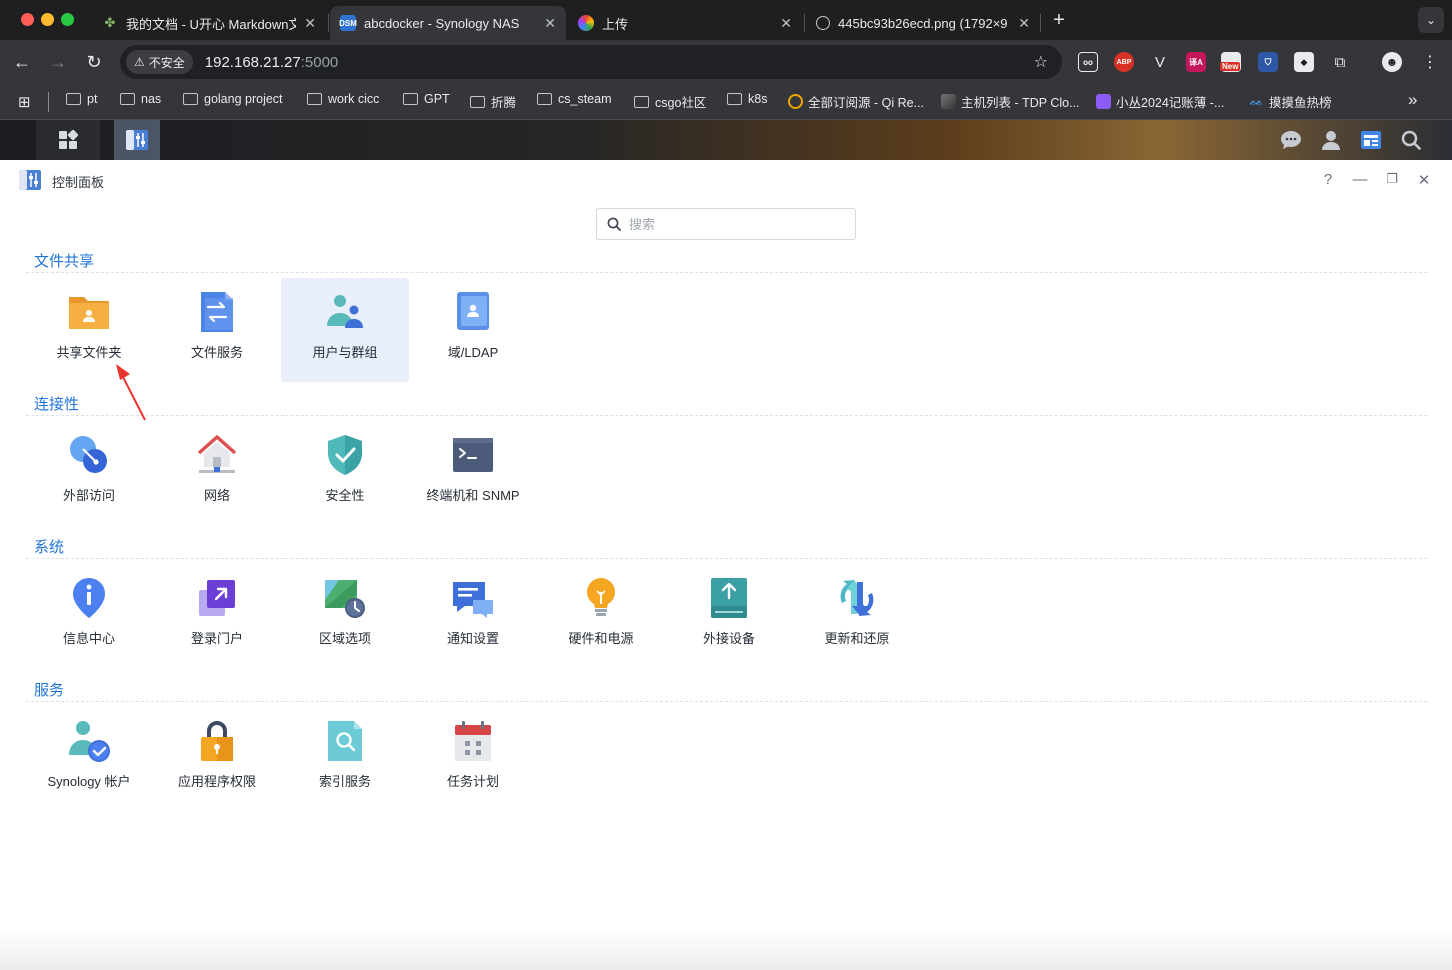 The width and height of the screenshot is (1452, 970). Describe the element at coordinates (94, 62) in the screenshot. I see `reload-icon: ↻` at that location.